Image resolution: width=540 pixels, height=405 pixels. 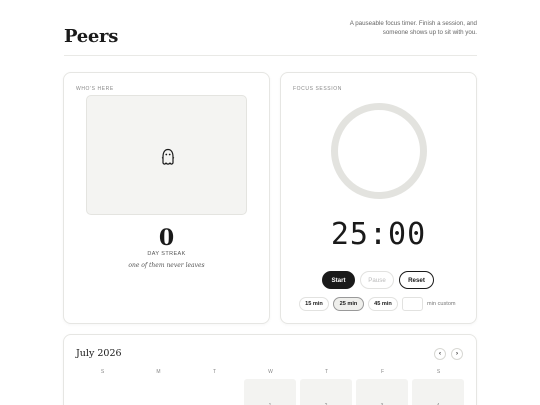 What do you see at coordinates (166, 254) in the screenshot?
I see `streak-label: DAY STREAK` at bounding box center [166, 254].